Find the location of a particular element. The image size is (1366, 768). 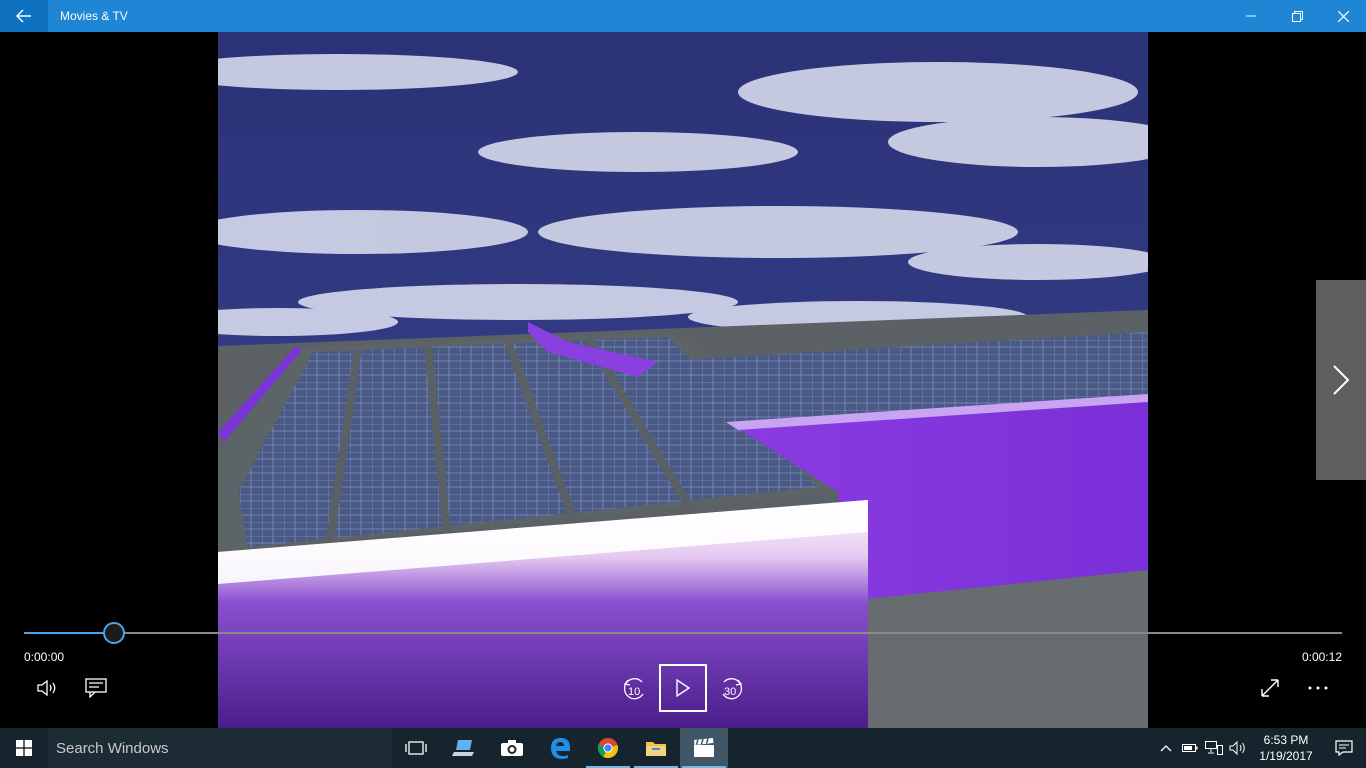

battery-button is located at coordinates (1190, 748).